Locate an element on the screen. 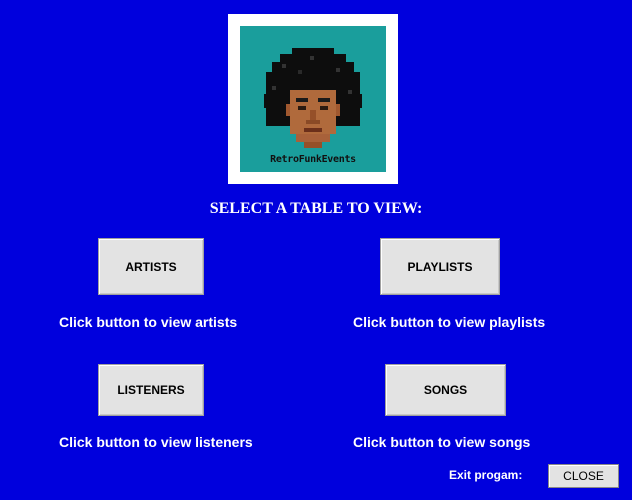 The image size is (632, 500). songs-hint: Click button to view songs is located at coordinates (442, 442).